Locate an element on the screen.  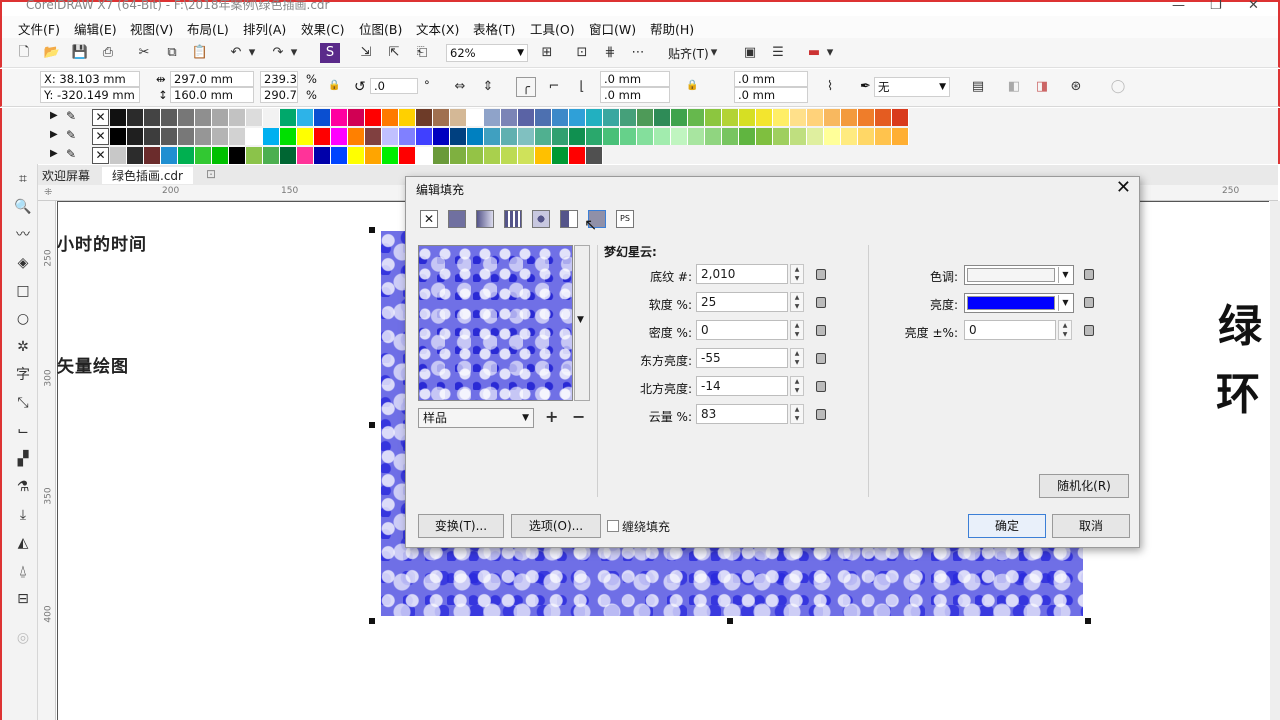
brightness-pm-field: 0 is located at coordinates (1010, 330).